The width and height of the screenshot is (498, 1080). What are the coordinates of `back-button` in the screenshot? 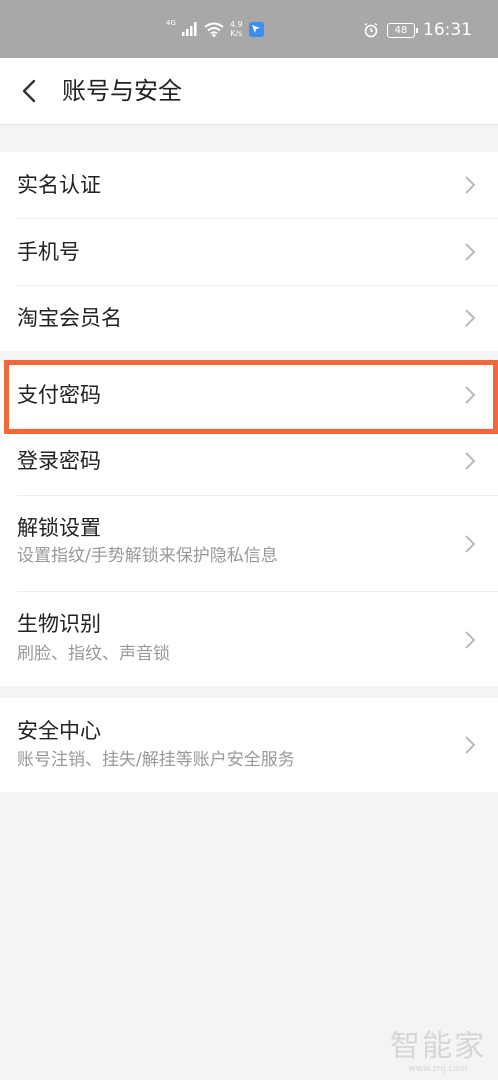 It's located at (31, 91).